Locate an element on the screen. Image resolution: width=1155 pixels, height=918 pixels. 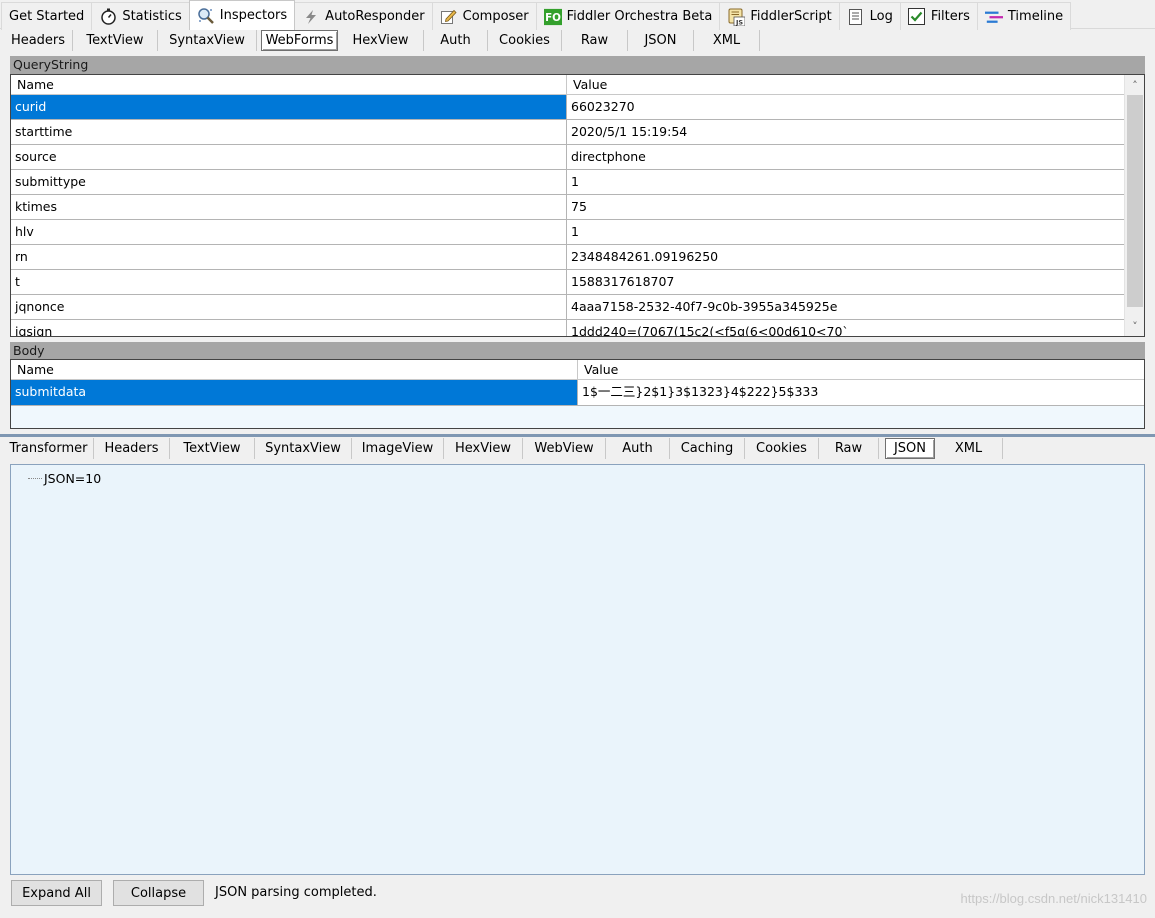
table-row: t 1588317618707 is located at coordinates (567, 282).